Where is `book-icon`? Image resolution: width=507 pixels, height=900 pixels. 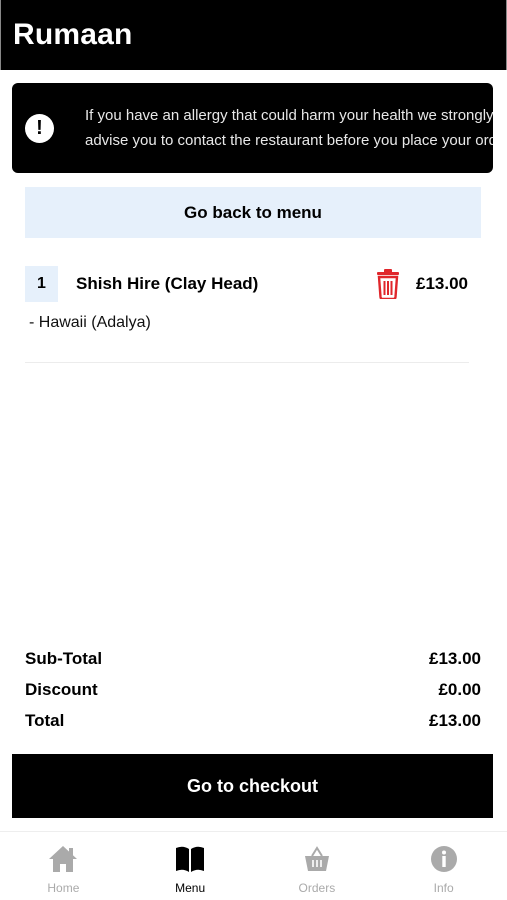
book-icon is located at coordinates (190, 859).